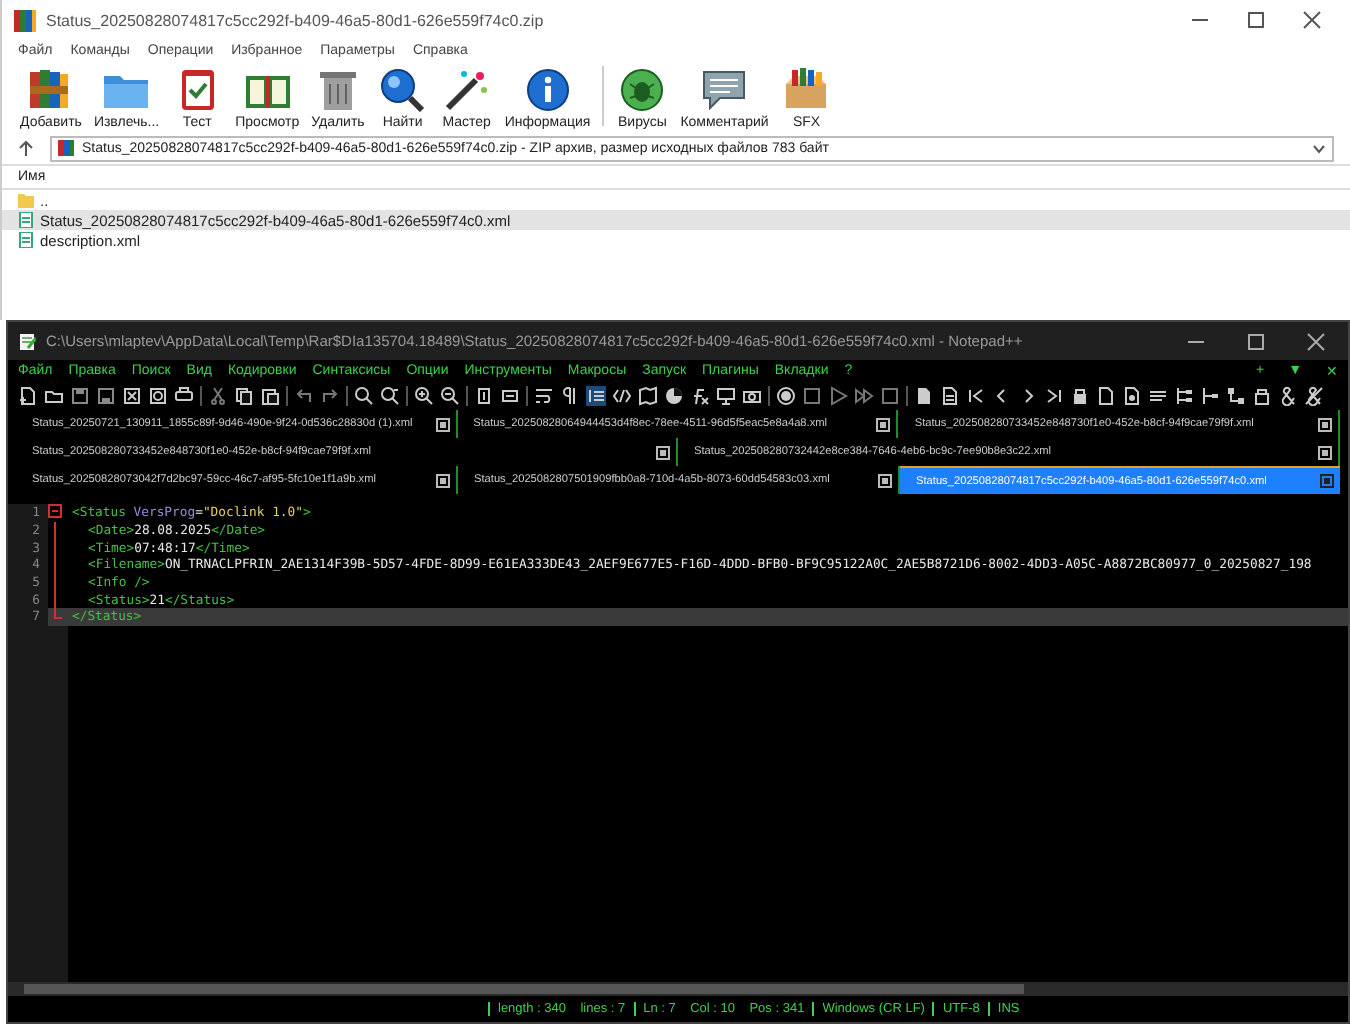 The width and height of the screenshot is (1350, 1024). I want to click on zoom-in-icon, so click(424, 396).